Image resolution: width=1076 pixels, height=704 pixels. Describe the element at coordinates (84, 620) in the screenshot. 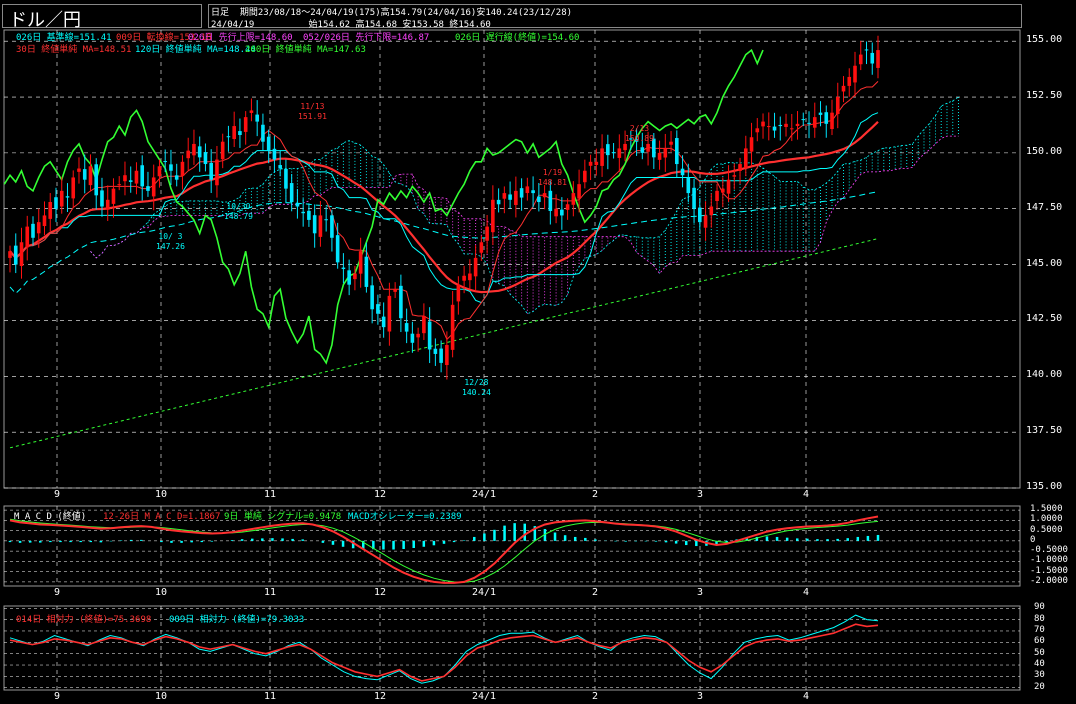

I see `legend-rsi-0: 014日 相対力 (終値)=75.3698` at that location.